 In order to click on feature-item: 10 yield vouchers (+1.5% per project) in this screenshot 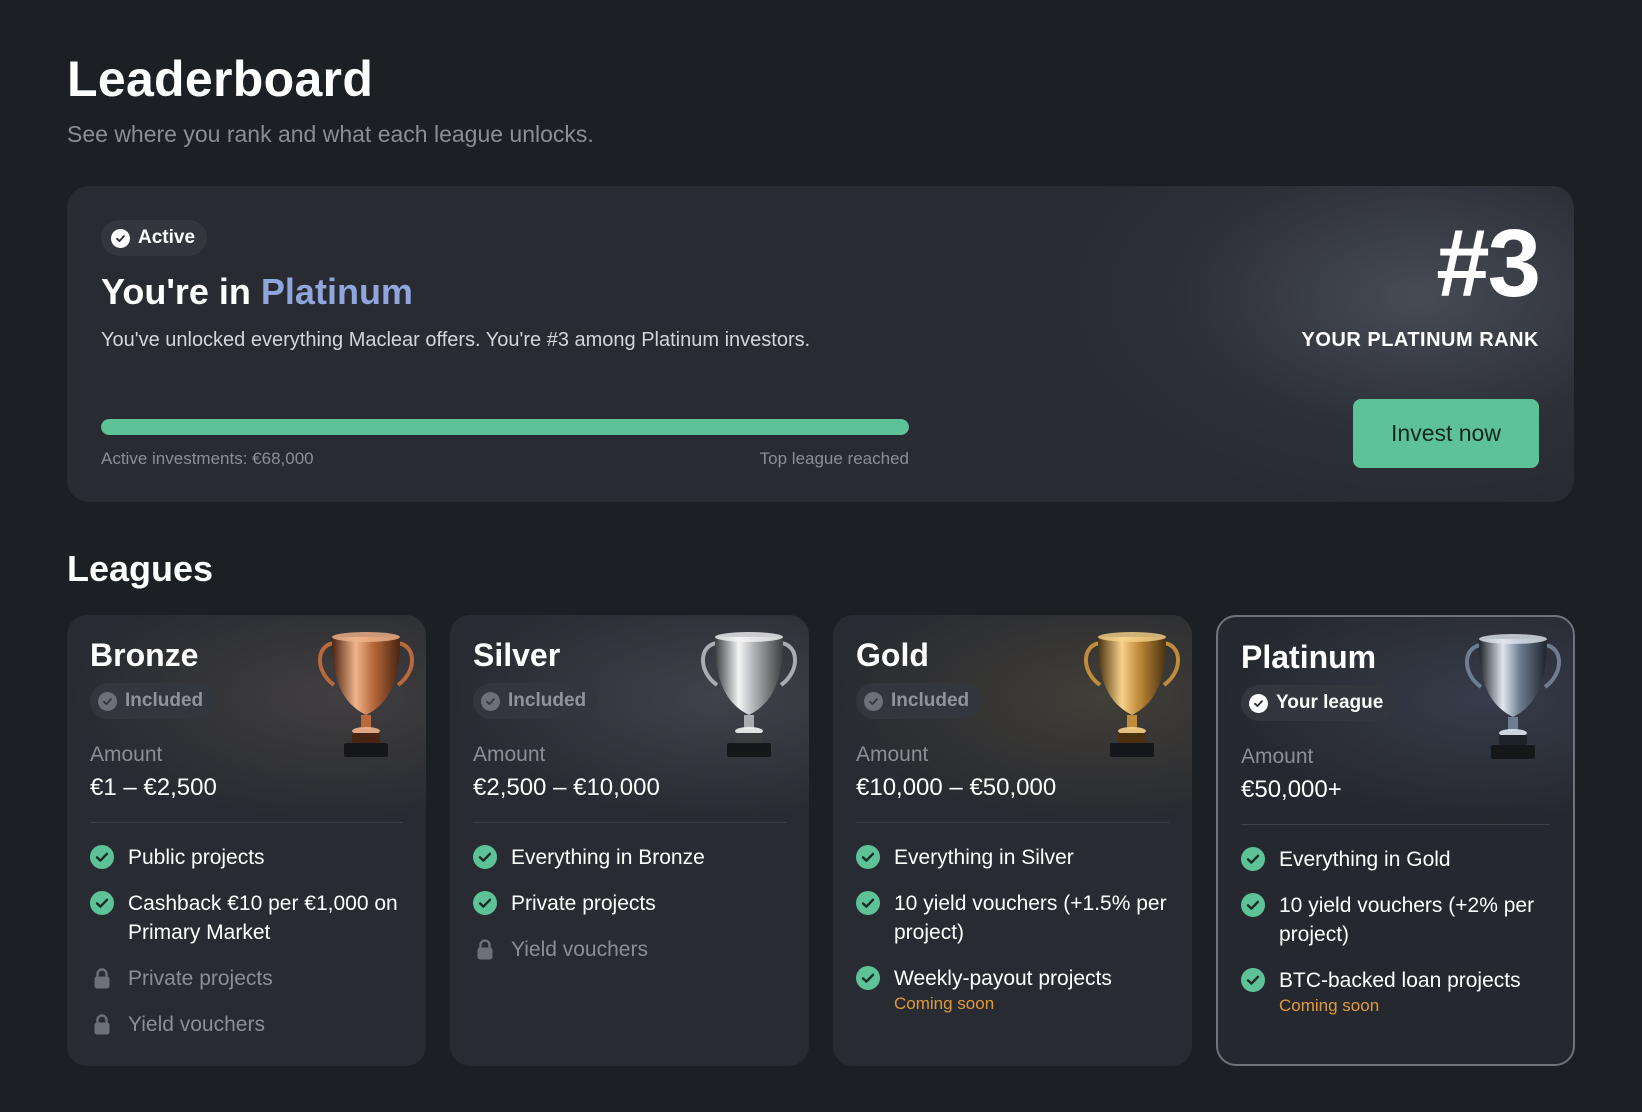, I will do `click(1014, 918)`.